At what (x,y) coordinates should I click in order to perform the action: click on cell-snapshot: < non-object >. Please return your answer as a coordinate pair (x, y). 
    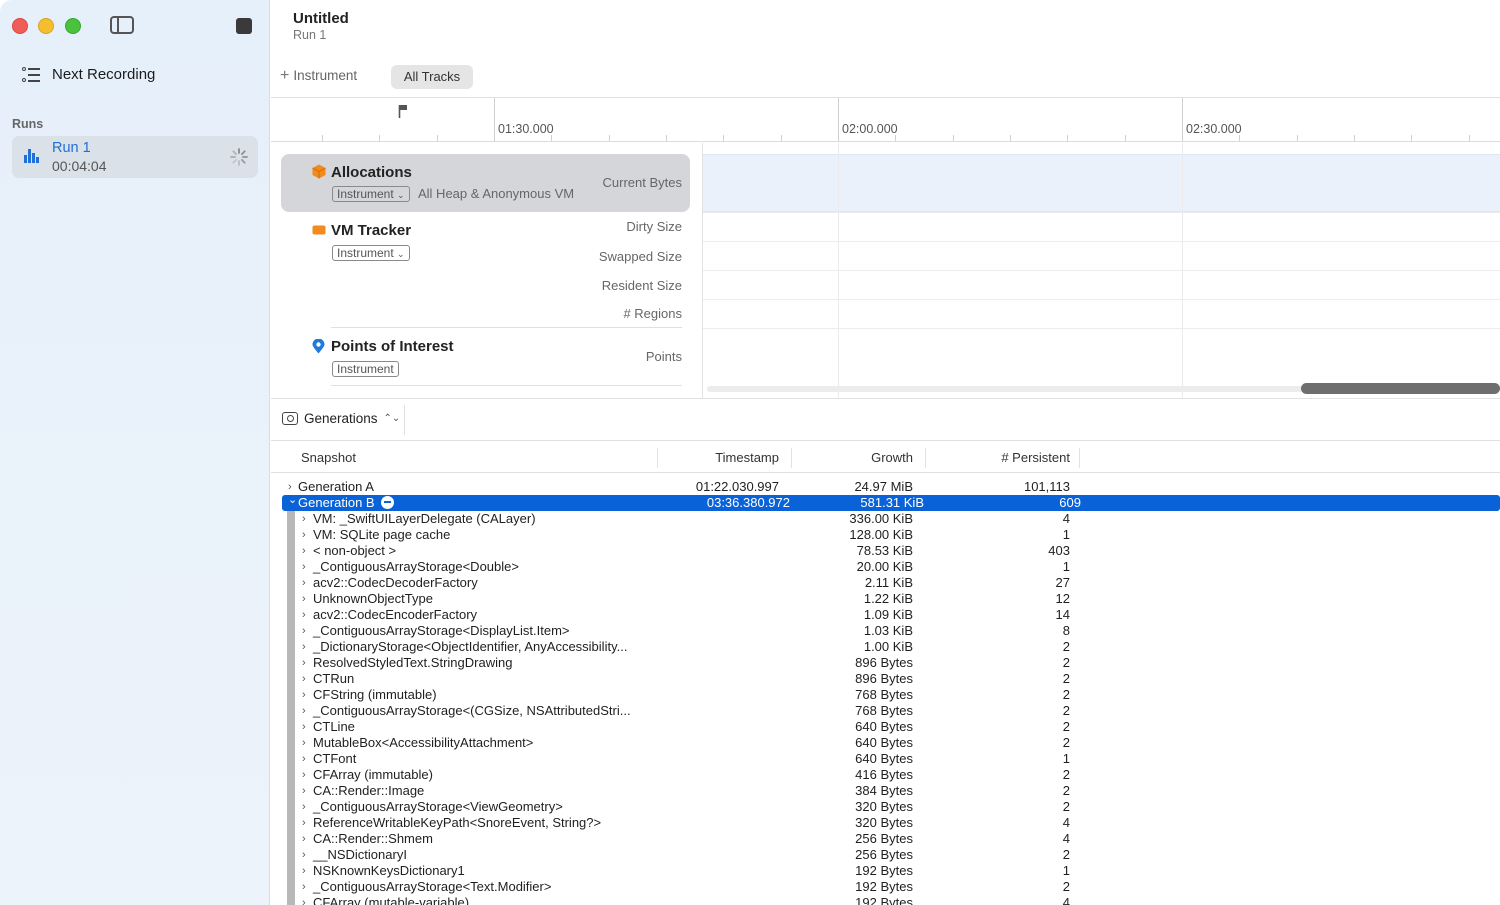
    Looking at the image, I should click on (354, 551).